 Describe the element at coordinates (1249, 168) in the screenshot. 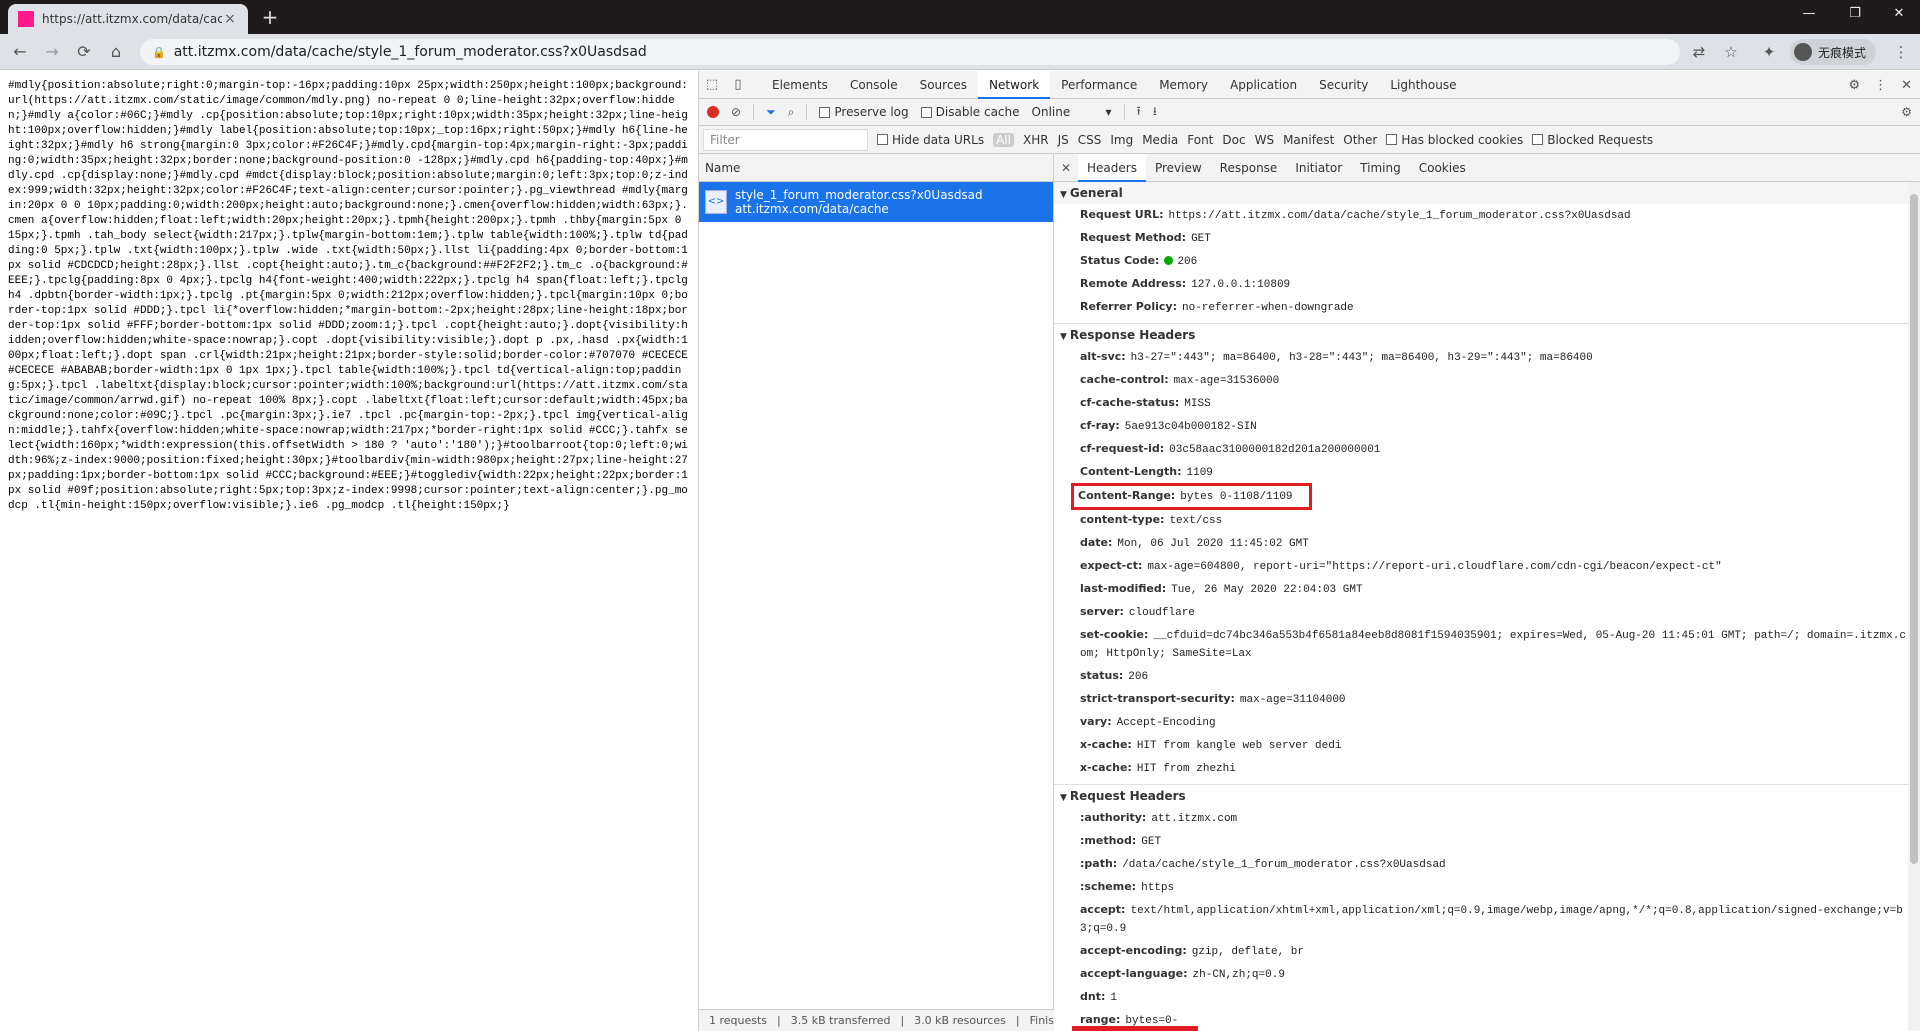

I see `tab-response: Response` at that location.